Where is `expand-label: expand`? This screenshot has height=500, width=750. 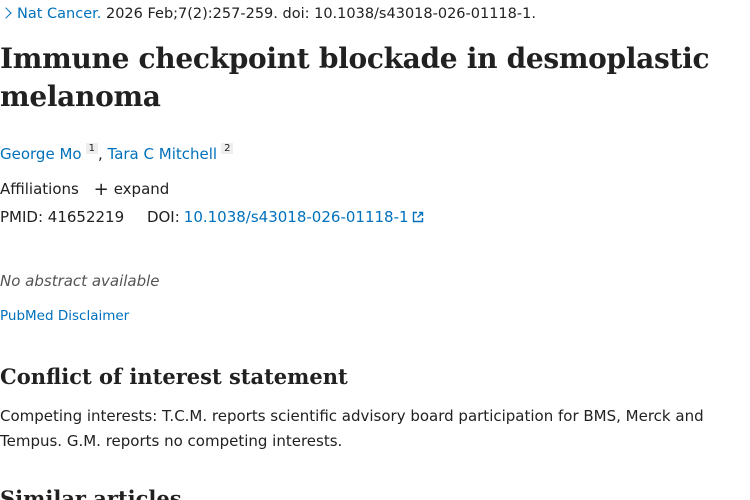 expand-label: expand is located at coordinates (141, 189).